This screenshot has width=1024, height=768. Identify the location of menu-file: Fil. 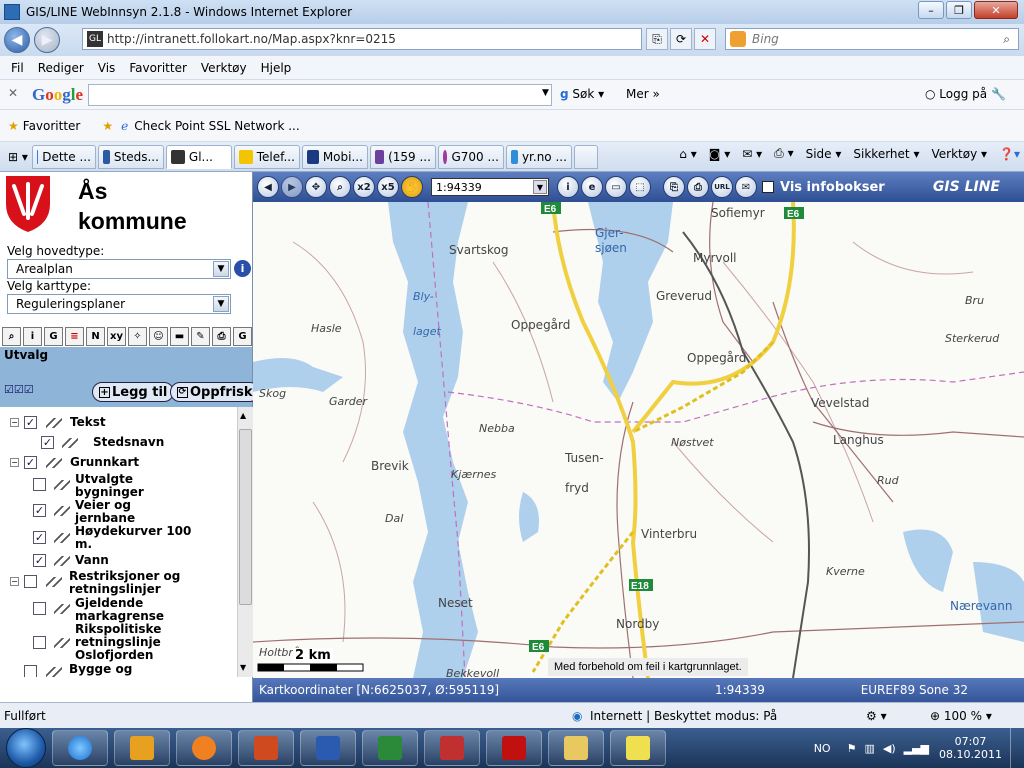
(17, 68).